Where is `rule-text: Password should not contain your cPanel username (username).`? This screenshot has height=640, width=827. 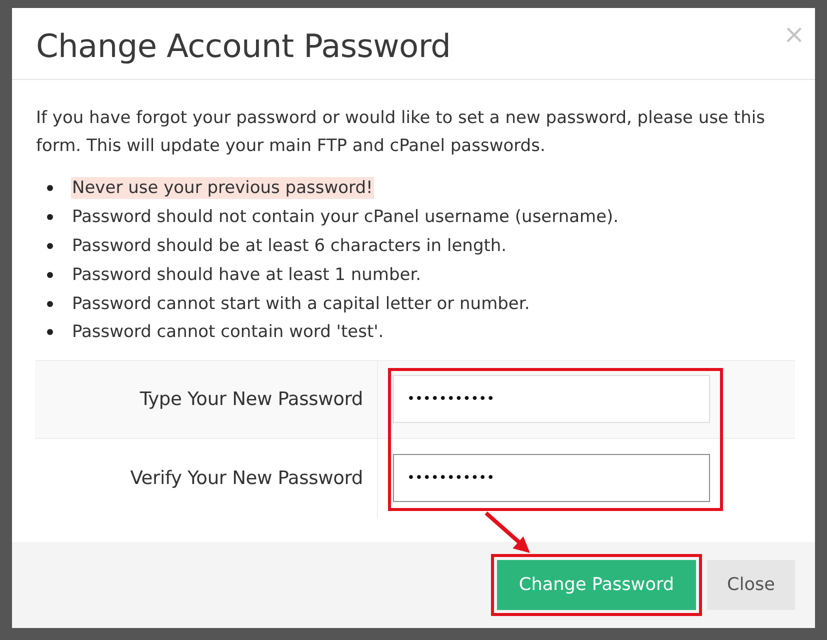 rule-text: Password should not contain your cPanel username (username). is located at coordinates (345, 217).